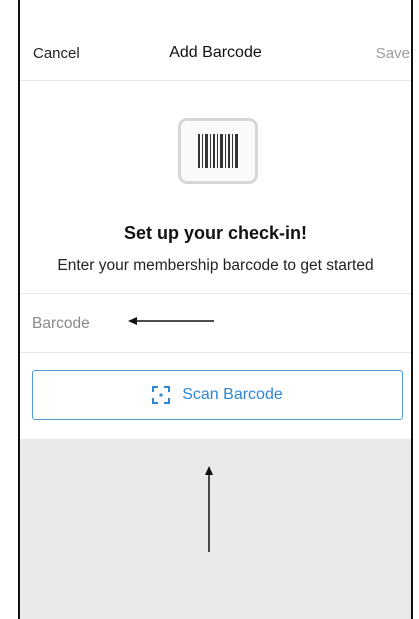 The image size is (419, 619). I want to click on divider-bottom, so click(215, 352).